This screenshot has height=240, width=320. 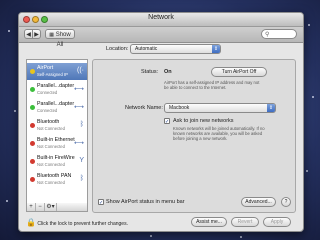 What do you see at coordinates (161, 37) in the screenshot?
I see `toolbar: ◀ ▶ ▦ Show All ⚲` at bounding box center [161, 37].